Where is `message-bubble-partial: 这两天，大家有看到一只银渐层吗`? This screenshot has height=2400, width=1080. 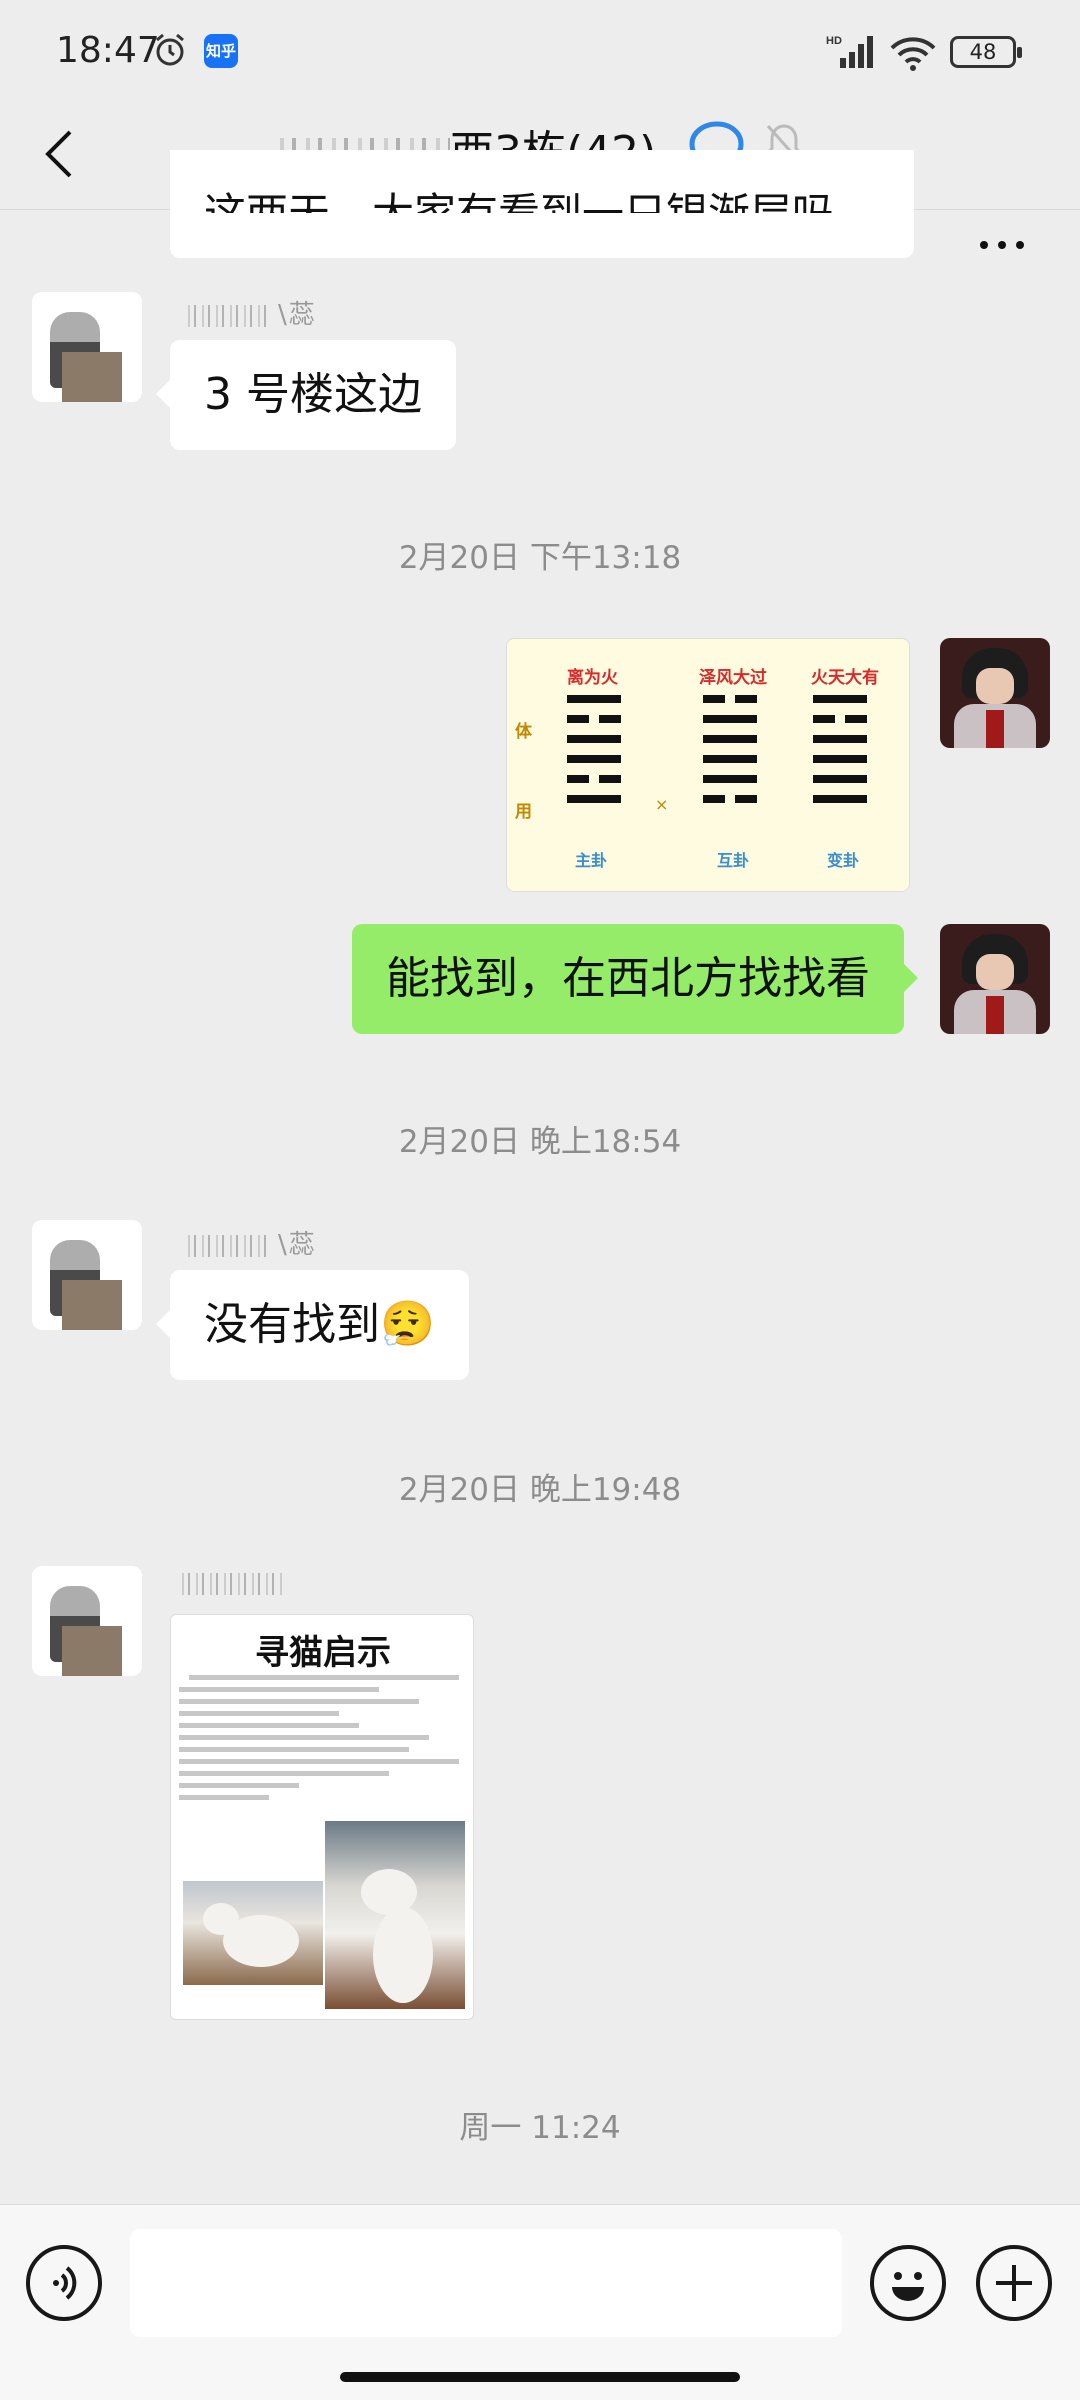
message-bubble-partial: 这两天，大家有看到一只银渐层吗 is located at coordinates (542, 204).